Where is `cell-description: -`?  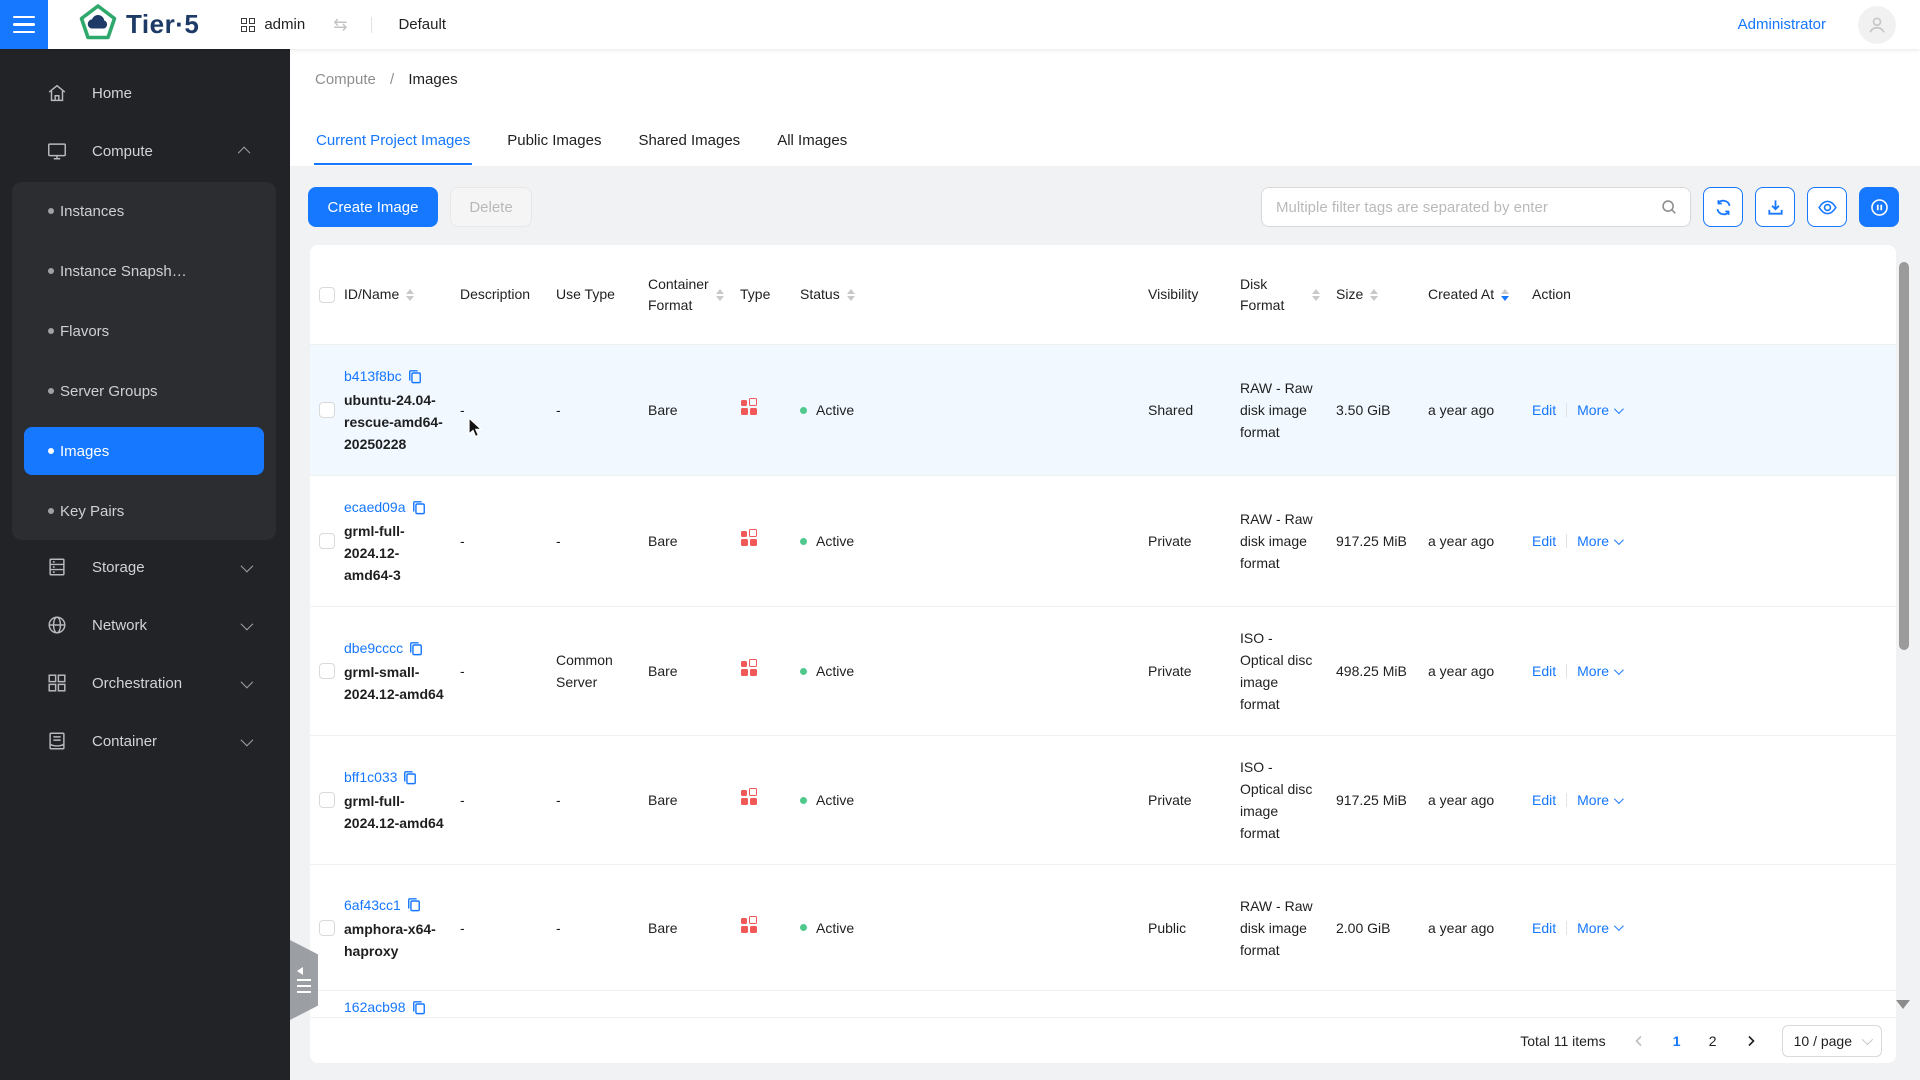
cell-description: - is located at coordinates (462, 541).